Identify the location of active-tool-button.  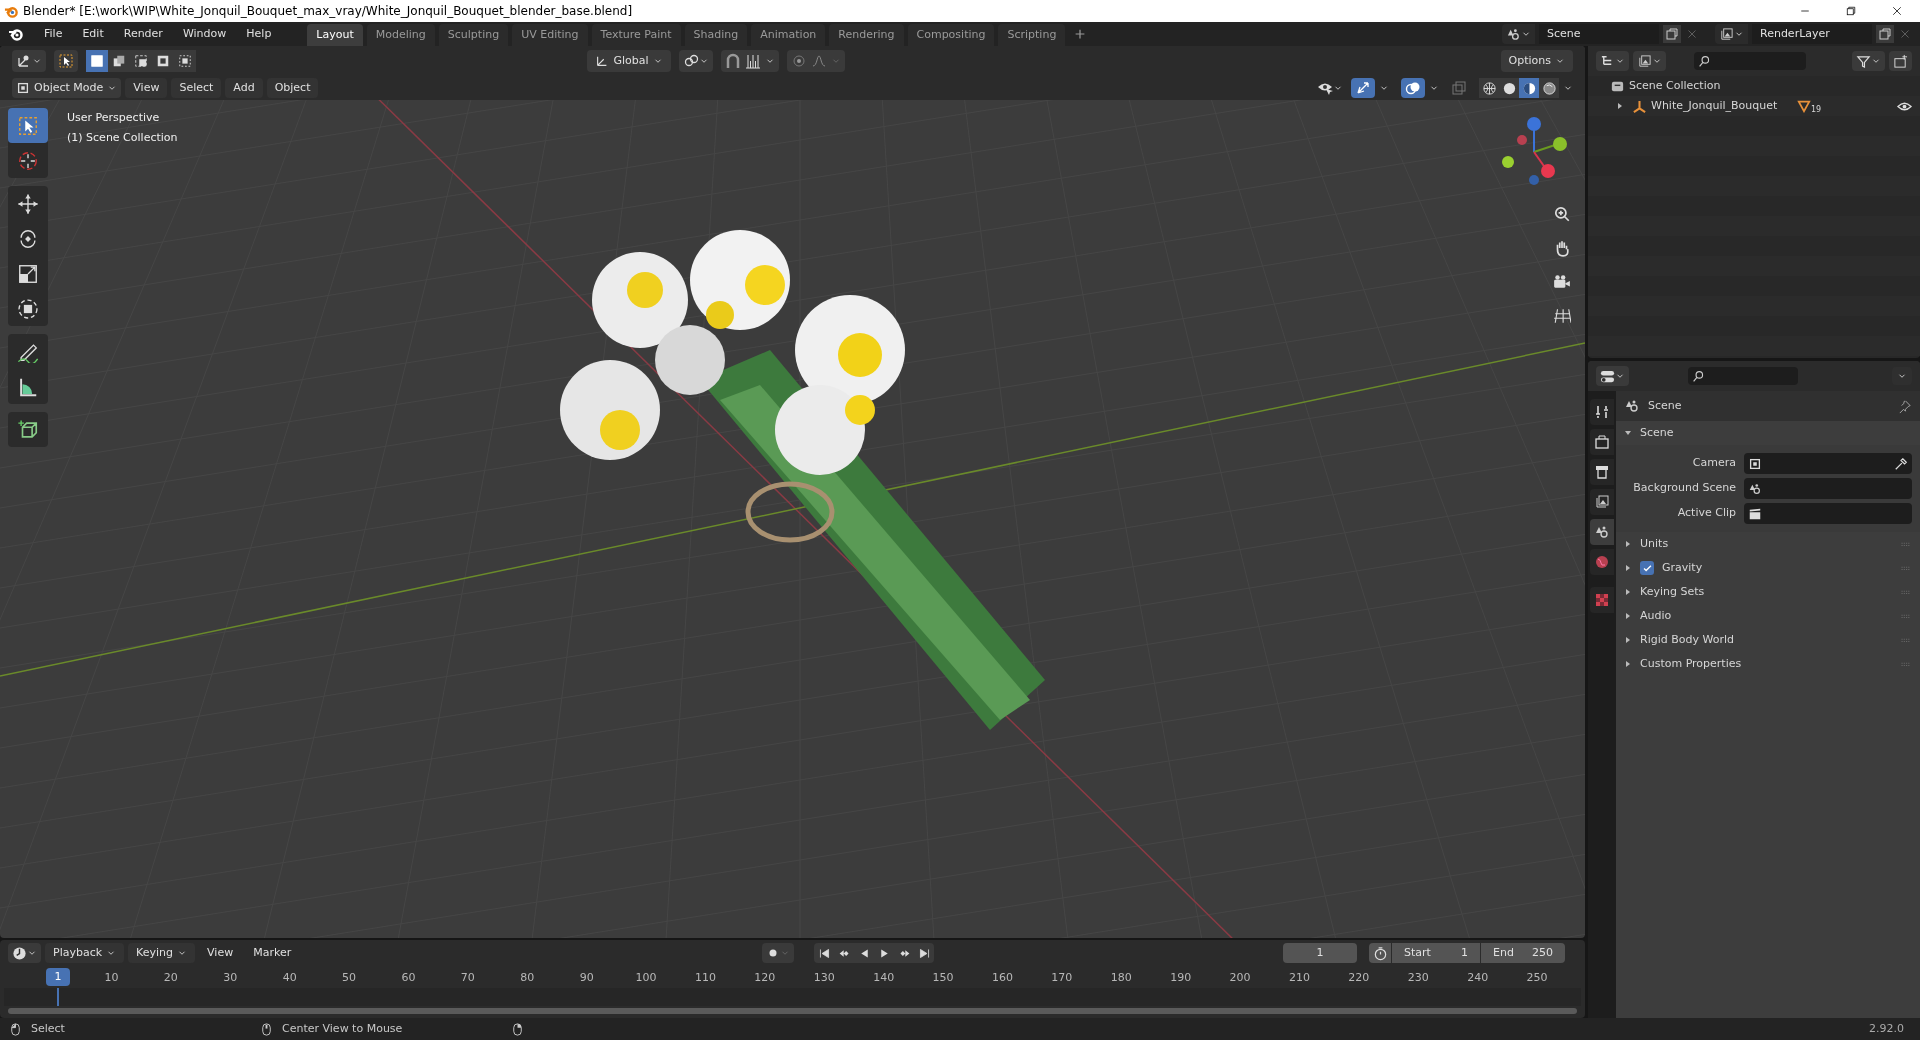
(66, 61).